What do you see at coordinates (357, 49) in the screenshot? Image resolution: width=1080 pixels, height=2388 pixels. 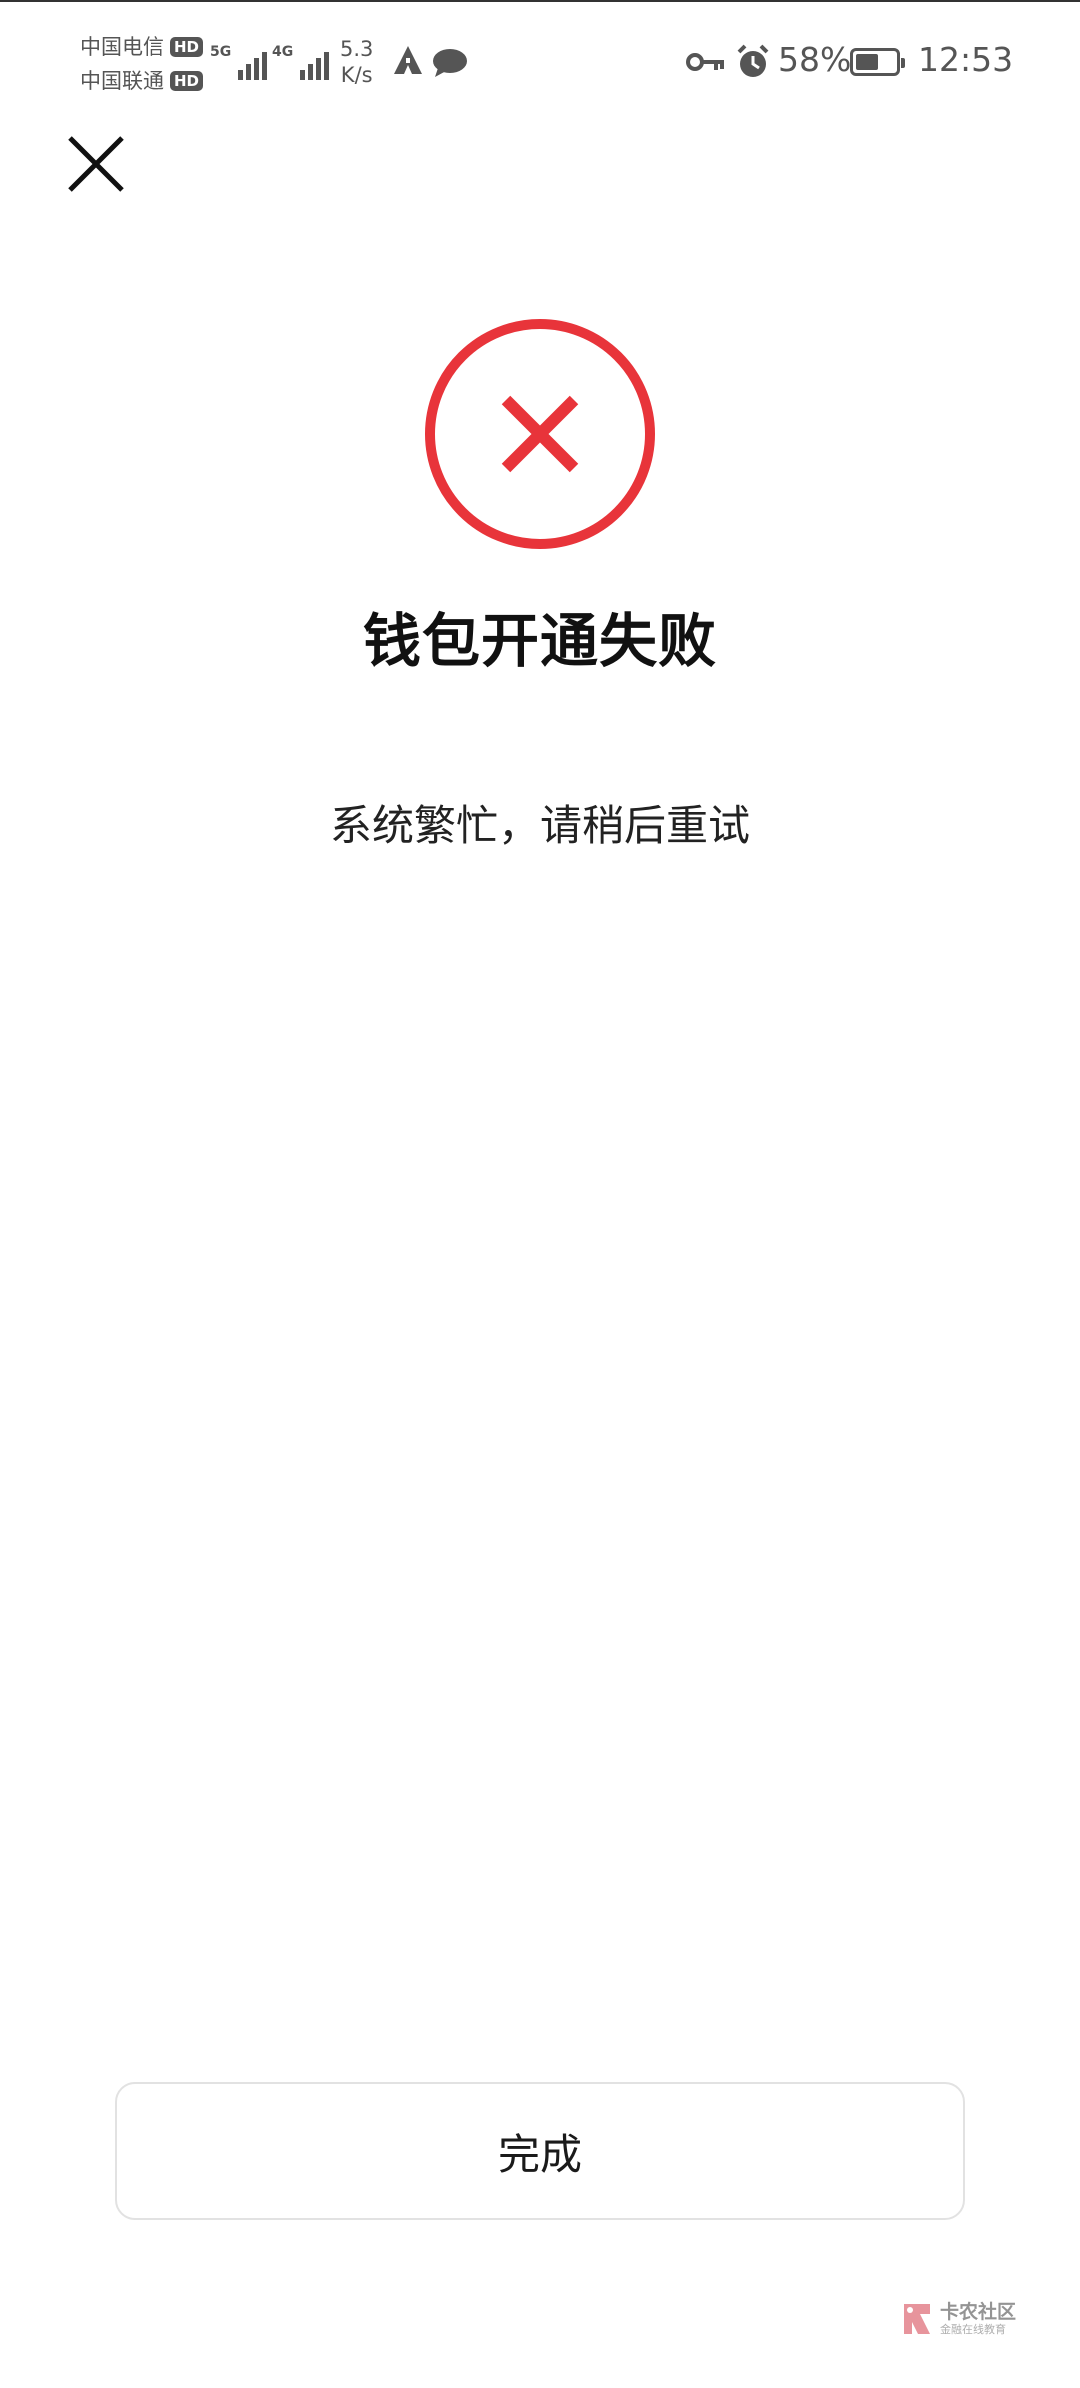 I see `speed-value: 5.3` at bounding box center [357, 49].